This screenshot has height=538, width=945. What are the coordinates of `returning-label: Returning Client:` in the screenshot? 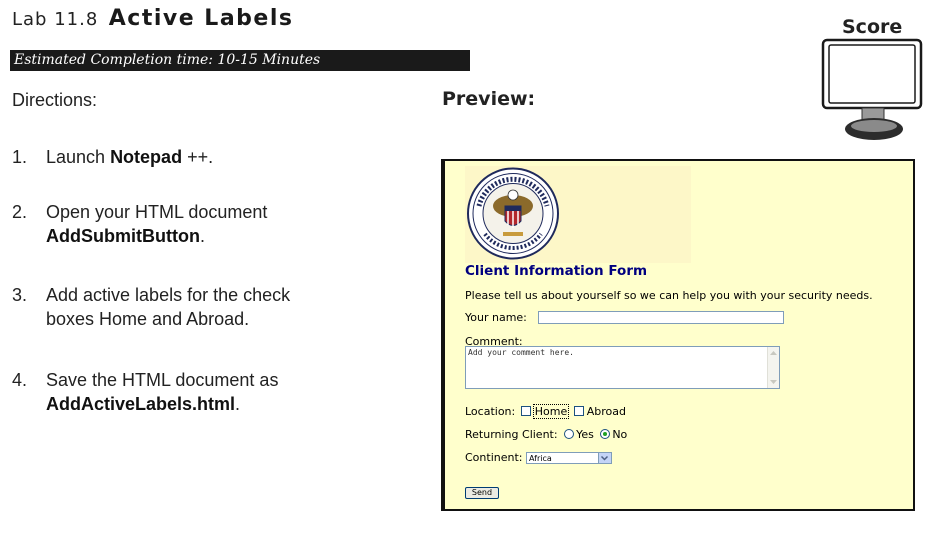 It's located at (511, 434).